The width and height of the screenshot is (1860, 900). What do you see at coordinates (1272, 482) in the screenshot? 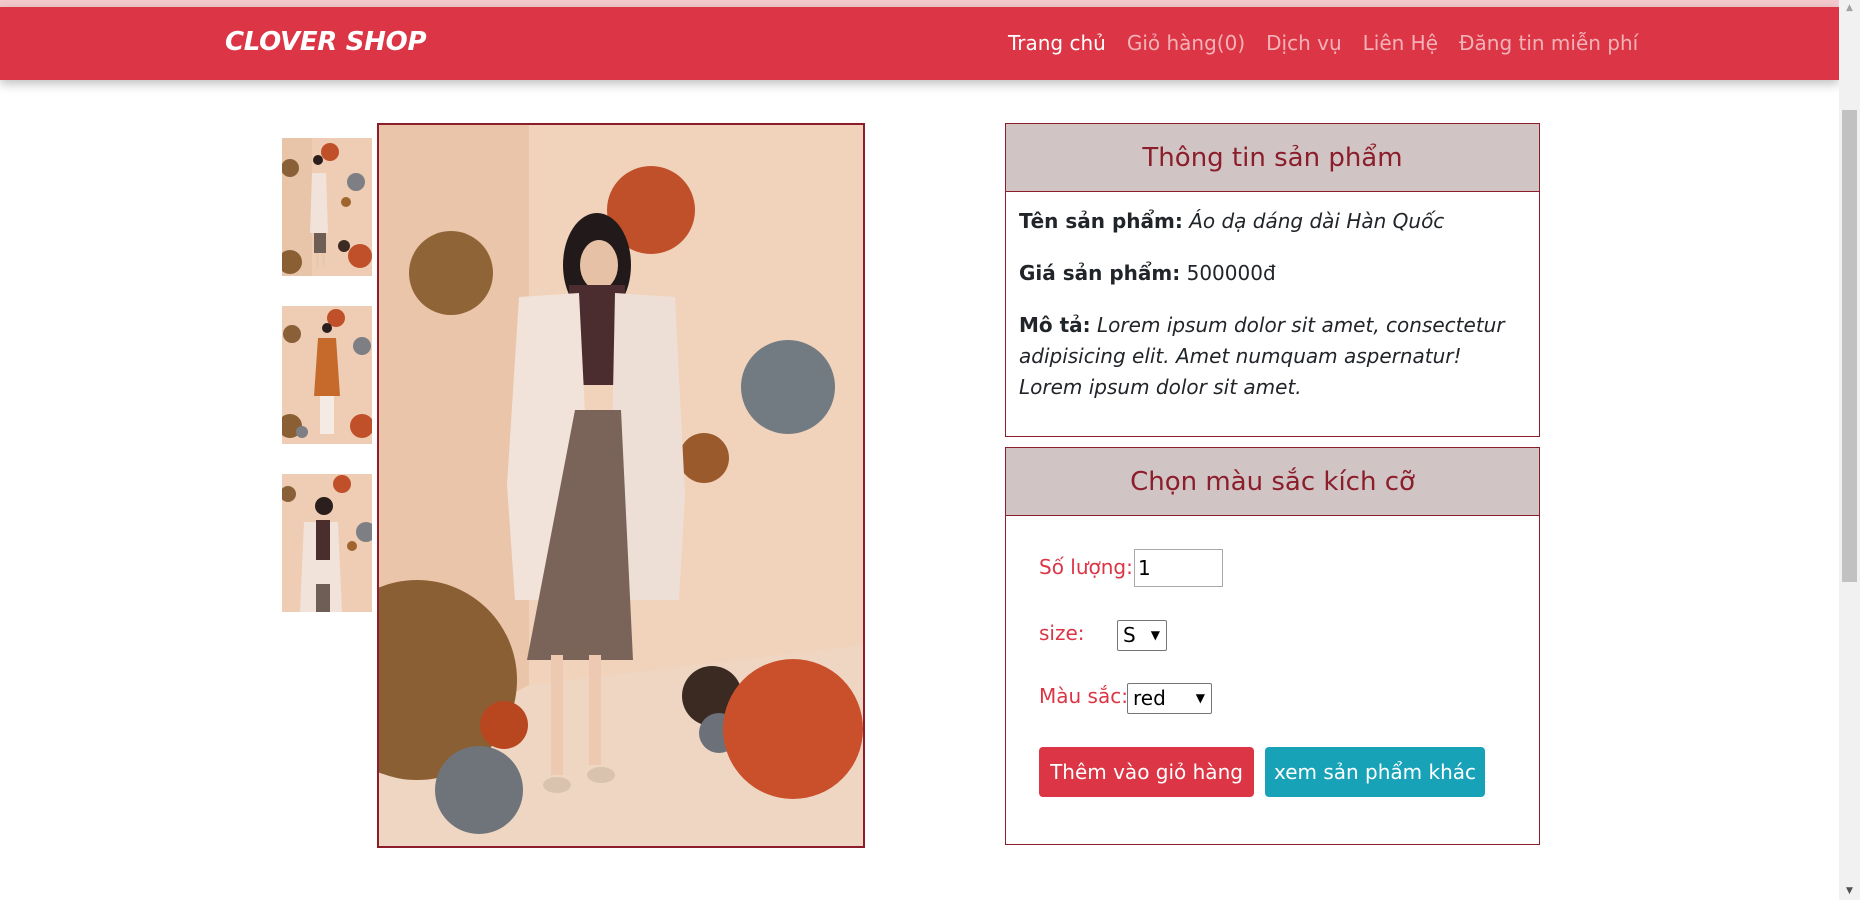
I see `product-options-title: Chọn màu sắc kích cỡ` at bounding box center [1272, 482].